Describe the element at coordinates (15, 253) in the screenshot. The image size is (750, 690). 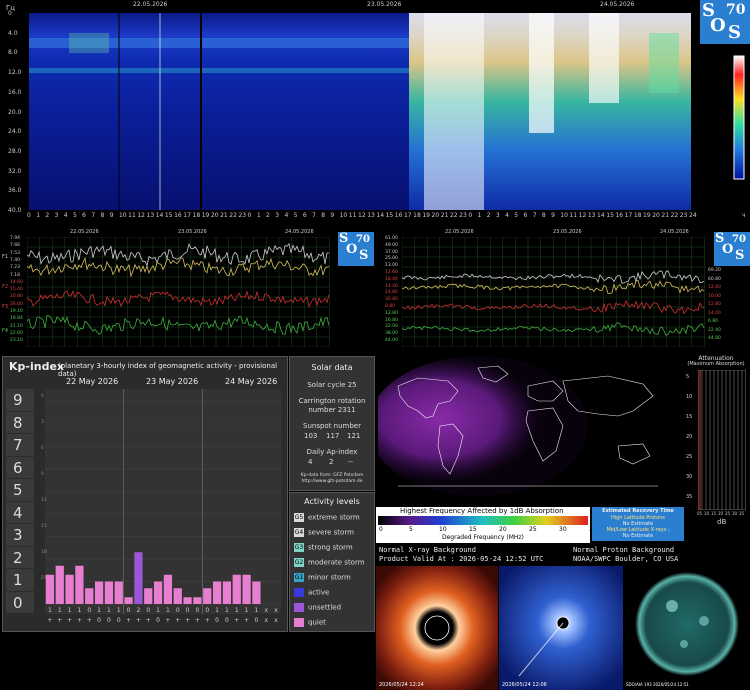
I see `left-chart-y-tick: 7.53` at that location.